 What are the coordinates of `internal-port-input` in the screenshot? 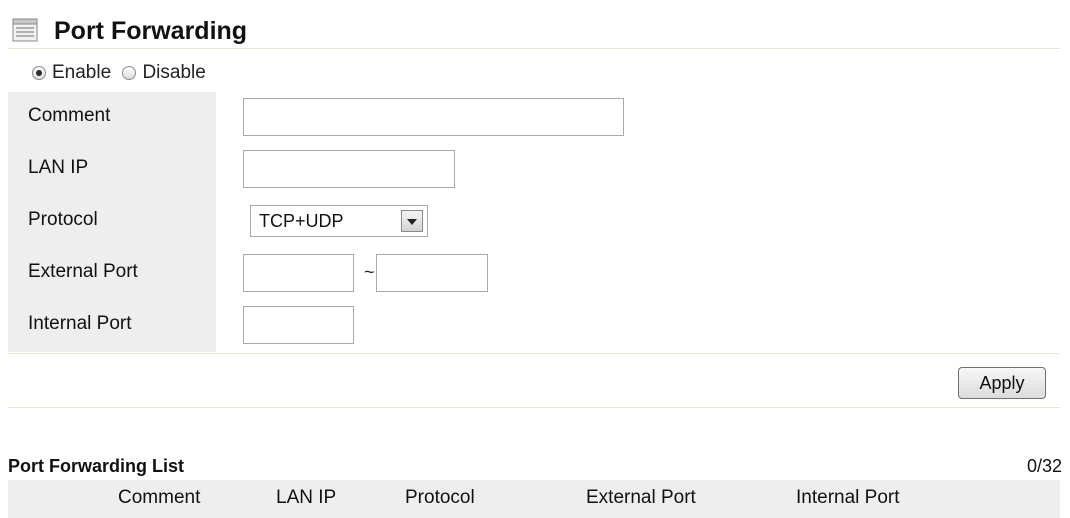 It's located at (298, 325).